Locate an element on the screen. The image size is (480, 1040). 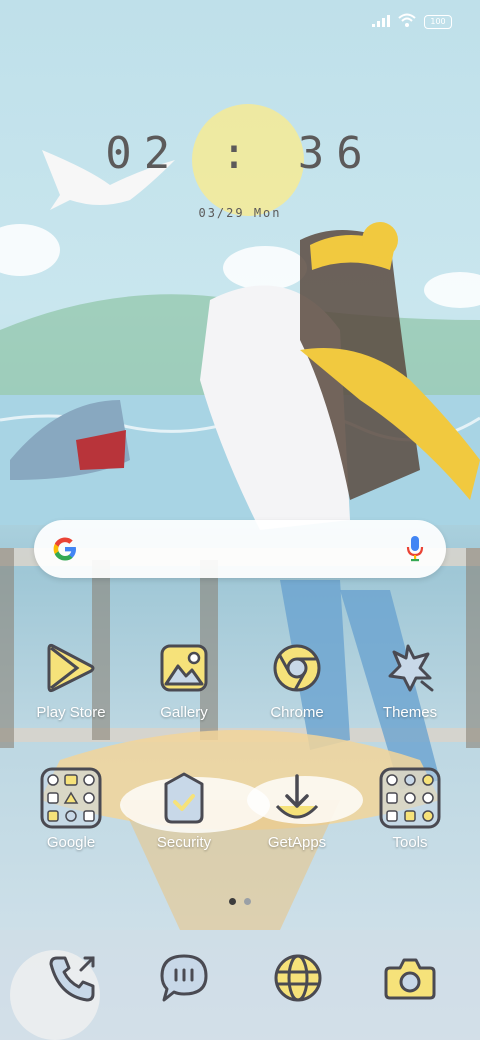
app-label: Gallery is located at coordinates (184, 712).